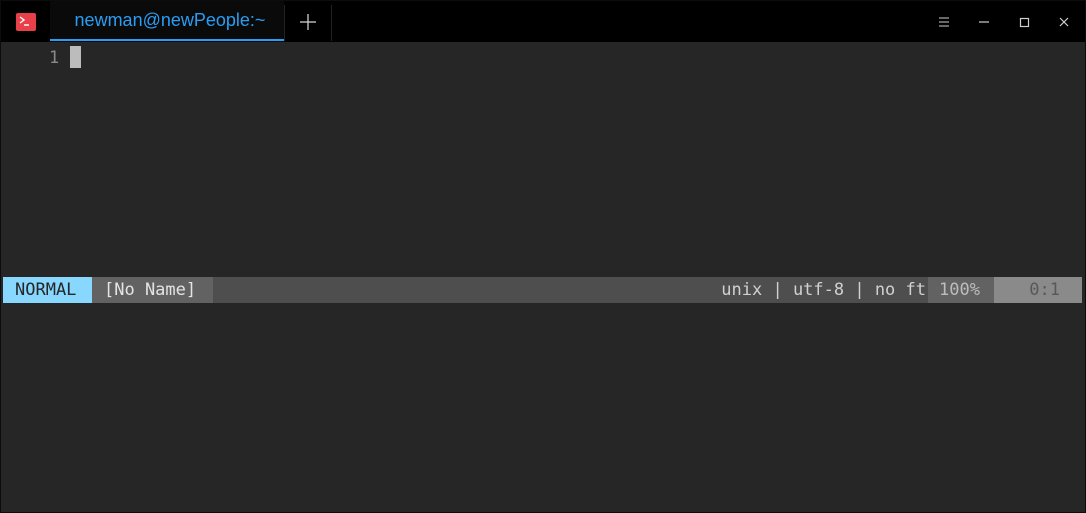 The image size is (1086, 513). I want to click on scroll-percent: 100%, so click(961, 290).